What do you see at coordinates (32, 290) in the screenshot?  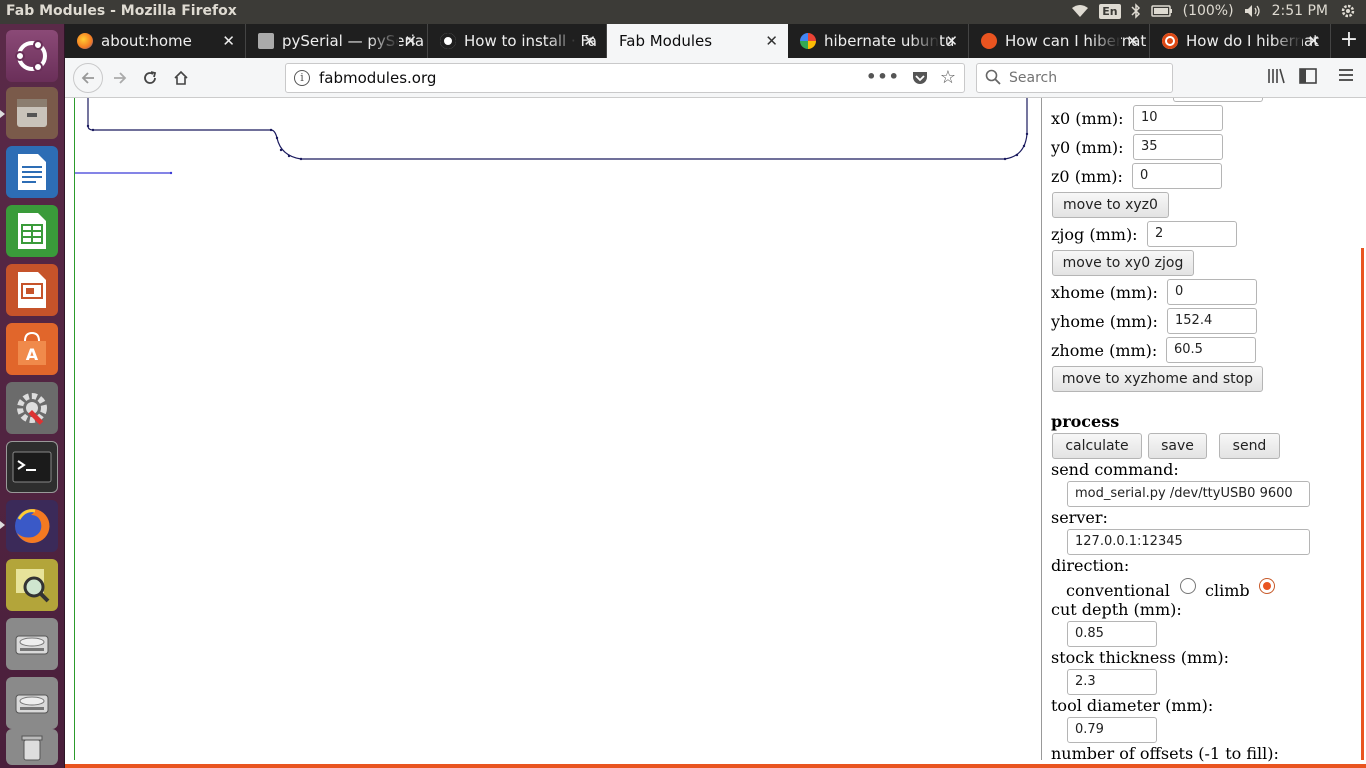 I see `libreoffice-impress-icon` at bounding box center [32, 290].